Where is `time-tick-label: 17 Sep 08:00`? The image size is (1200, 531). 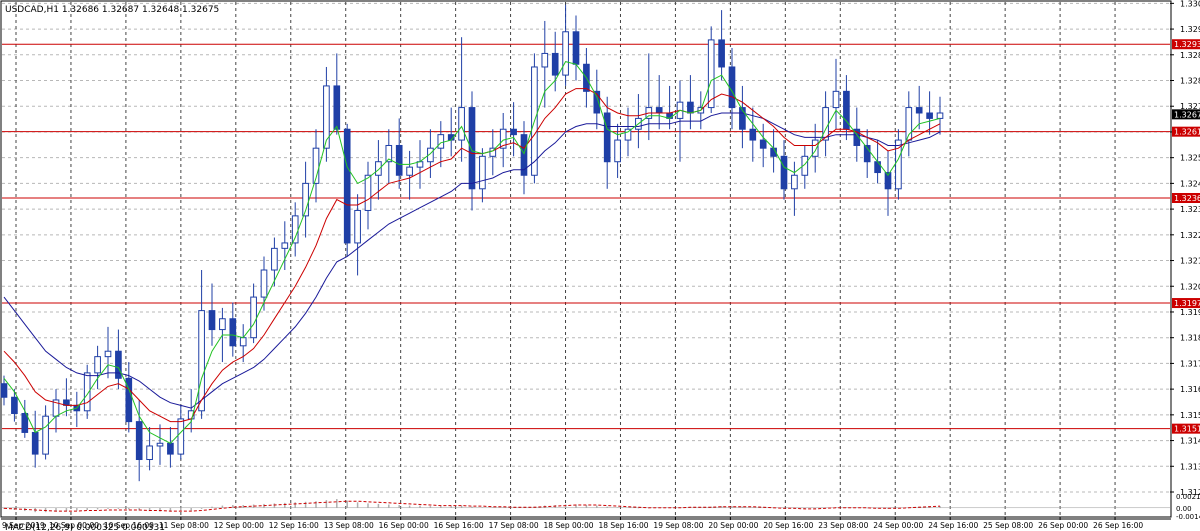 time-tick-label: 17 Sep 08:00 is located at coordinates (514, 525).